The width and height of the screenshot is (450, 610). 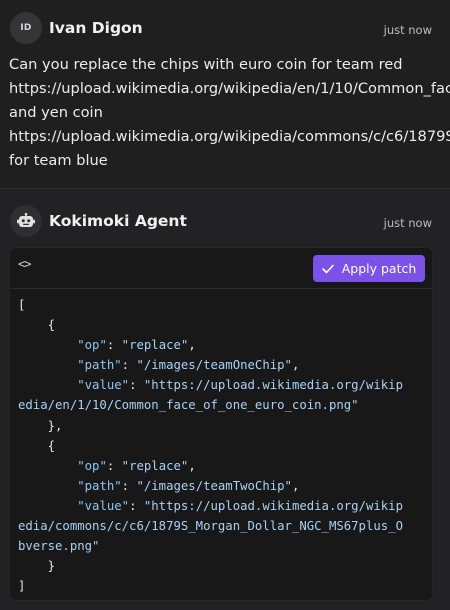 I want to click on apply-patch-label: Apply patch, so click(x=379, y=268).